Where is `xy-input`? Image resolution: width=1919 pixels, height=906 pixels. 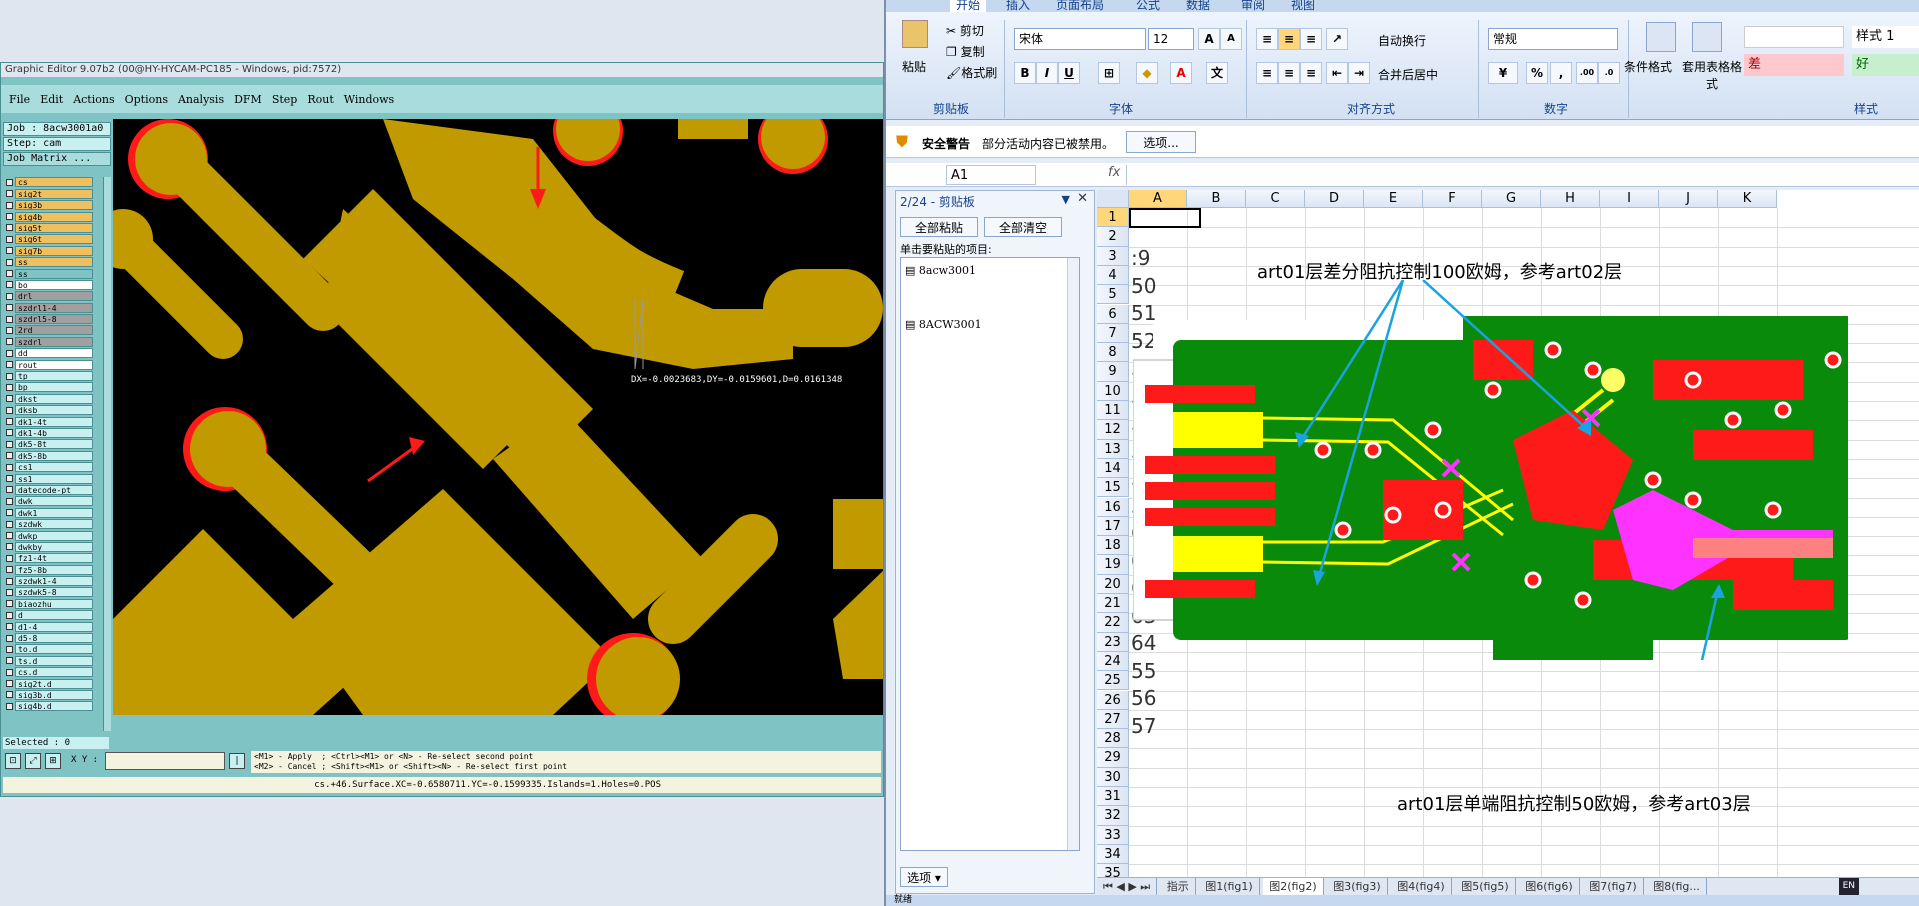 xy-input is located at coordinates (165, 761).